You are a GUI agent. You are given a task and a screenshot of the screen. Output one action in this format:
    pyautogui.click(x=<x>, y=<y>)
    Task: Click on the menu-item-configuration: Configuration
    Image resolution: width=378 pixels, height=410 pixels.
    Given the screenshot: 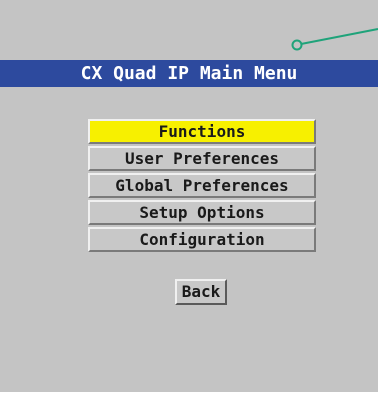 What is the action you would take?
    pyautogui.click(x=202, y=239)
    